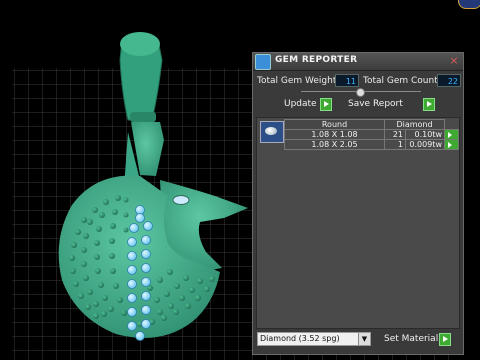 The width and height of the screenshot is (480, 360). What do you see at coordinates (454, 61) in the screenshot?
I see `close-icon: ×` at bounding box center [454, 61].